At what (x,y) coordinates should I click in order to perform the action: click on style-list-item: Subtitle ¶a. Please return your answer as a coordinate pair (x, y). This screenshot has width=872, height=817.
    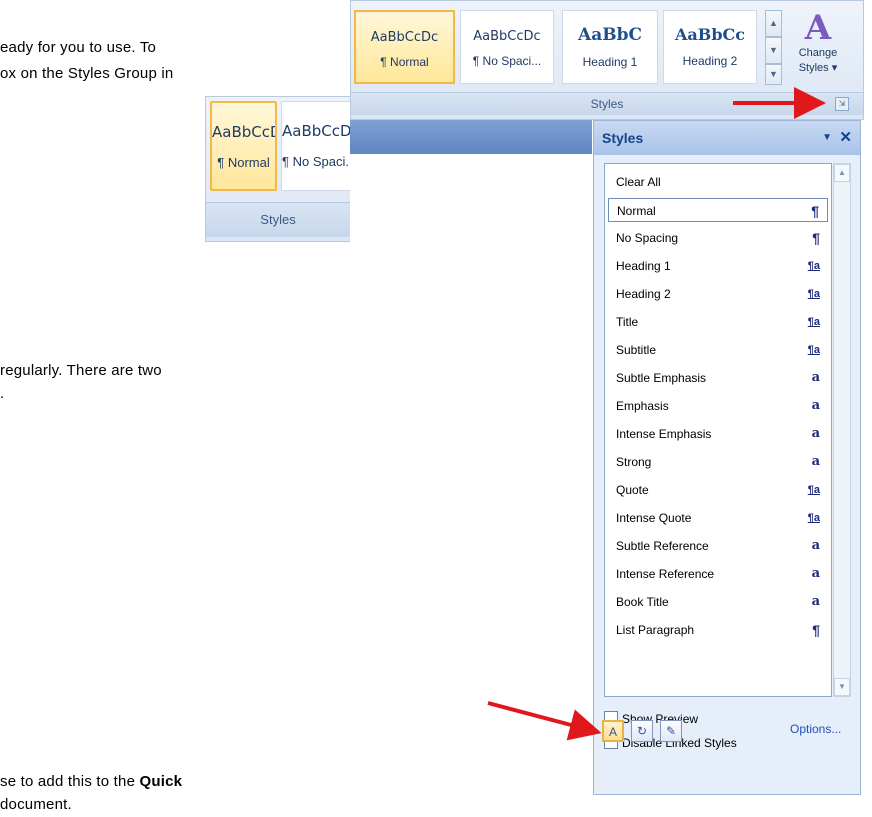
    Looking at the image, I should click on (718, 350).